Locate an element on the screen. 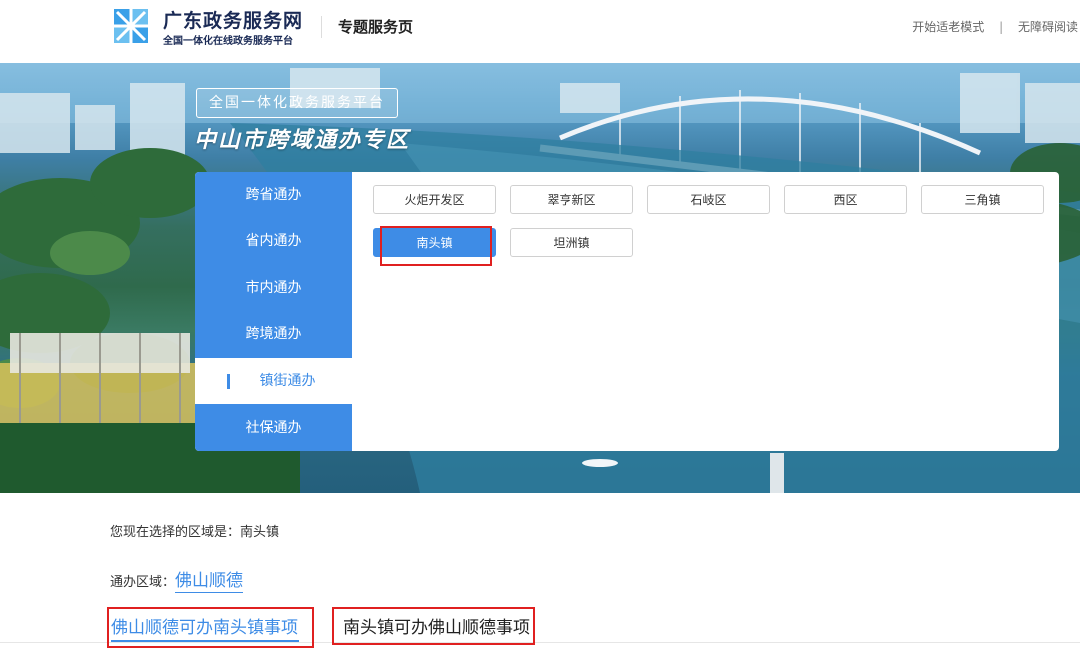 This screenshot has height=653, width=1080. sidebar-item-cross-border: 跨境通办 is located at coordinates (273, 334).